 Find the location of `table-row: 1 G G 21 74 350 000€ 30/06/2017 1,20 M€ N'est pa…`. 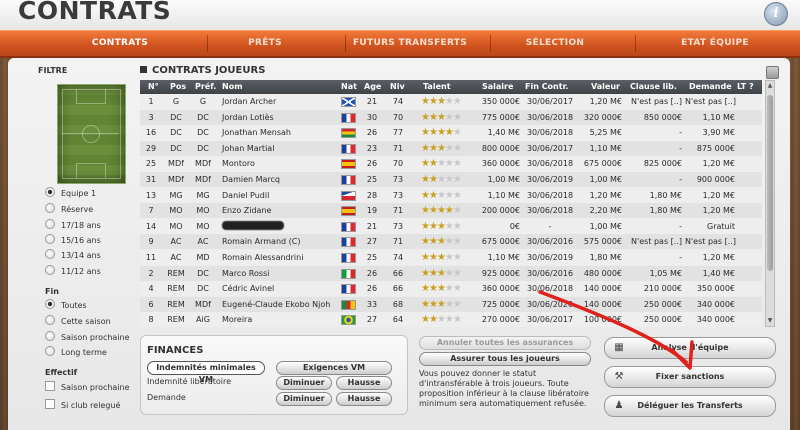

table-row: 1 G G 21 74 350 000€ 30/06/2017 1,20 M€ N'est pa… is located at coordinates (451, 101).